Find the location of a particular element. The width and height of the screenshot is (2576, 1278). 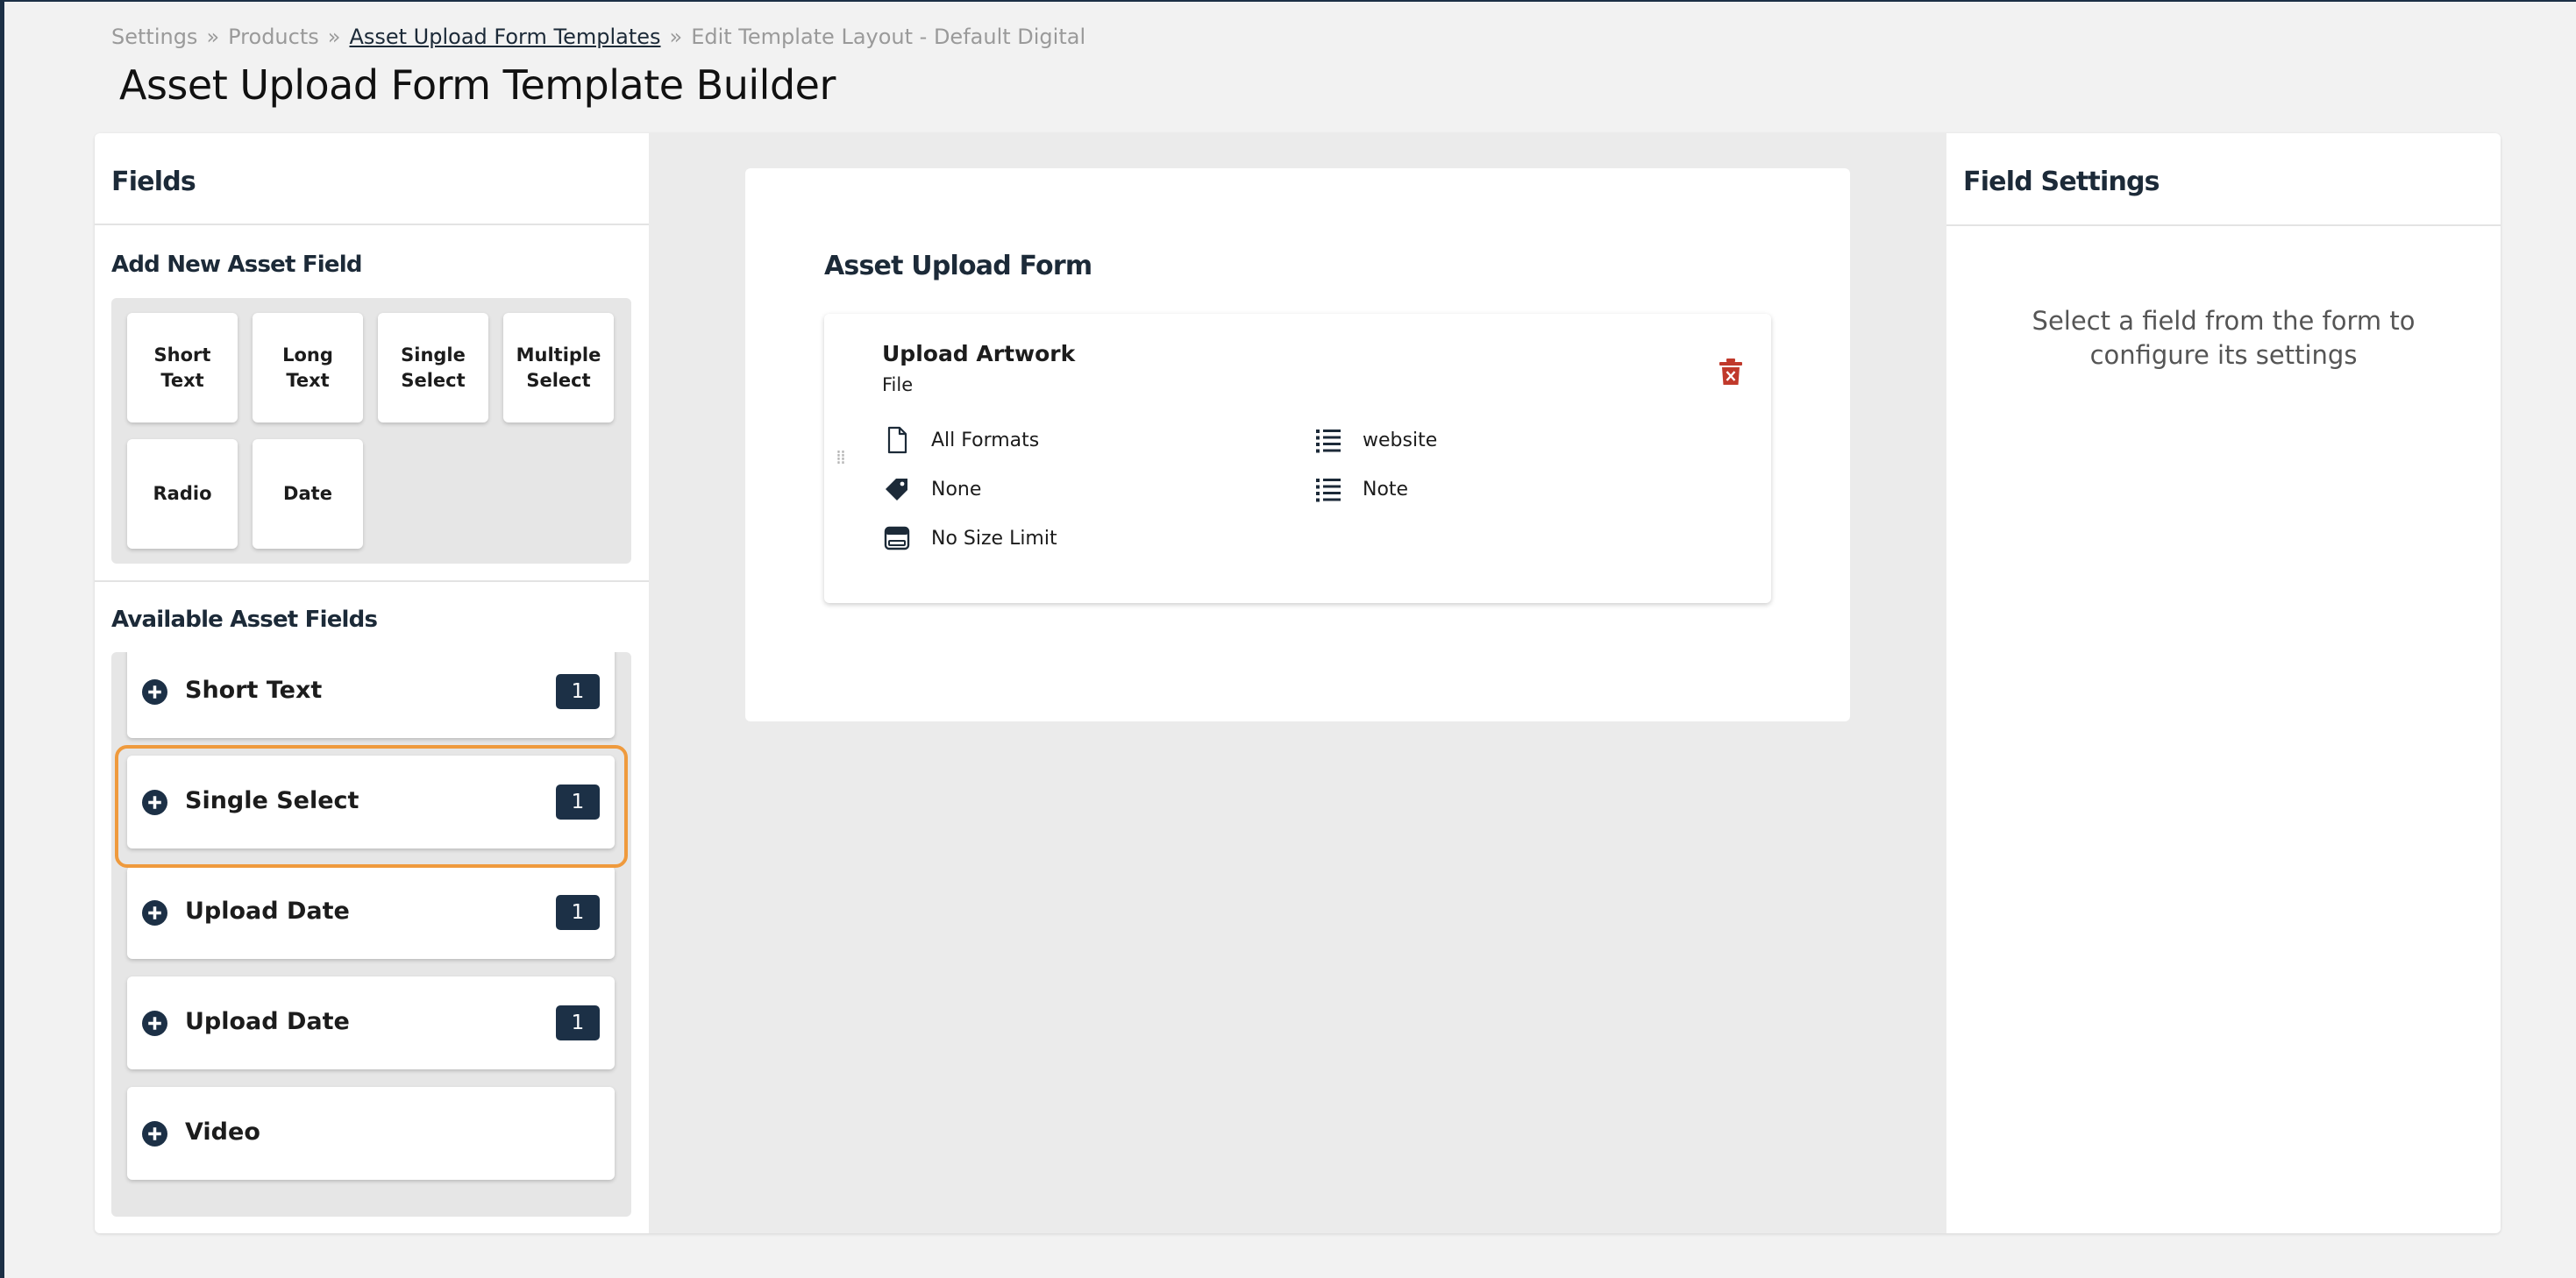

prop-label: Note is located at coordinates (1386, 490).